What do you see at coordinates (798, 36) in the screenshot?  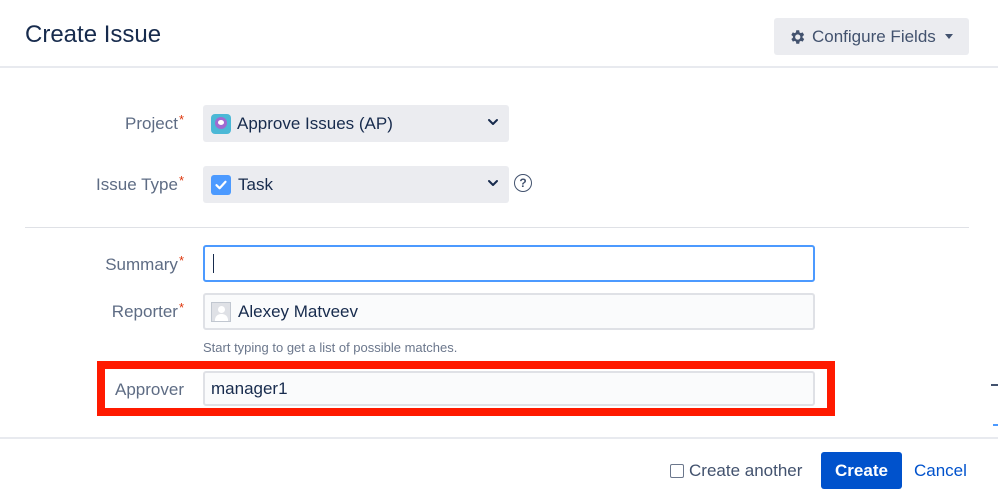 I see `gear-icon` at bounding box center [798, 36].